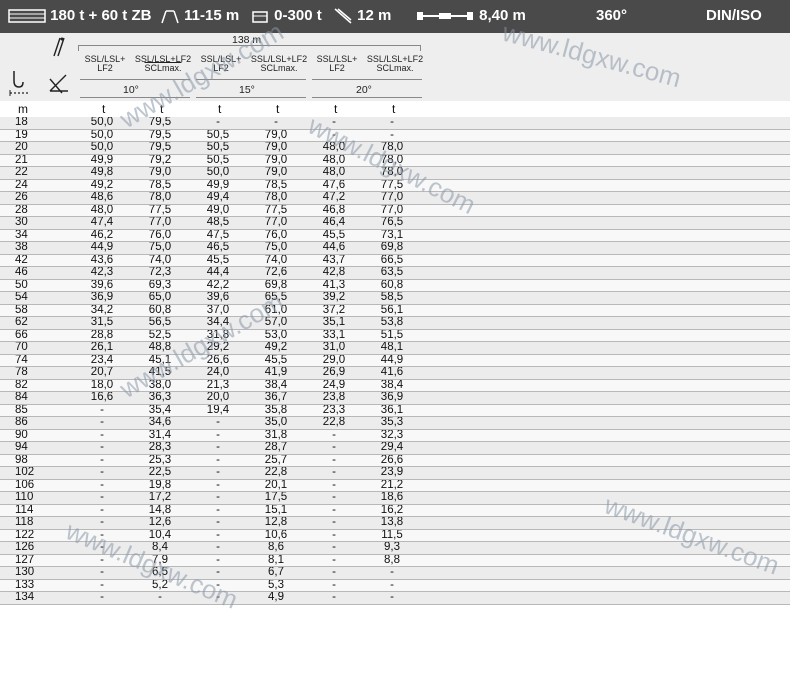  I want to click on load-cell: 38,4, so click(392, 385).